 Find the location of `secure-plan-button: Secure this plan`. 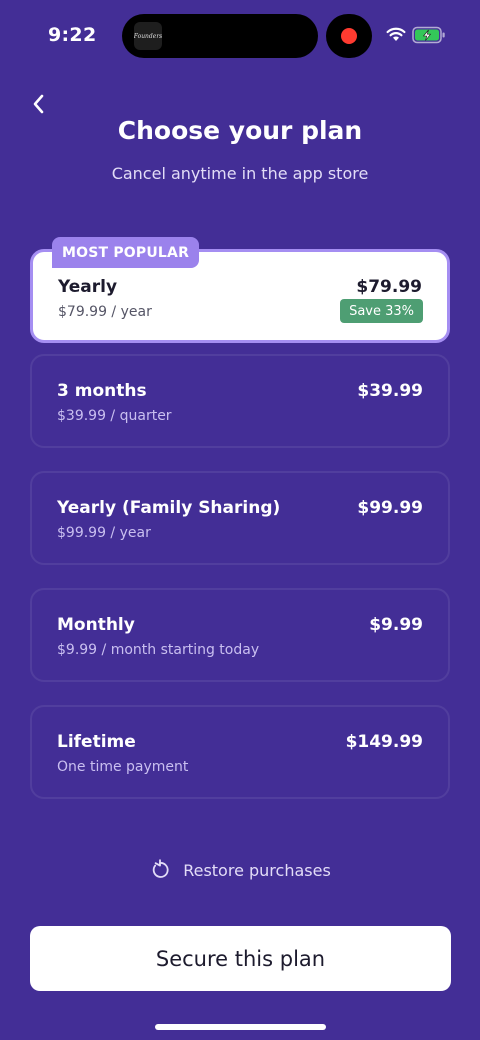

secure-plan-button: Secure this plan is located at coordinates (240, 958).